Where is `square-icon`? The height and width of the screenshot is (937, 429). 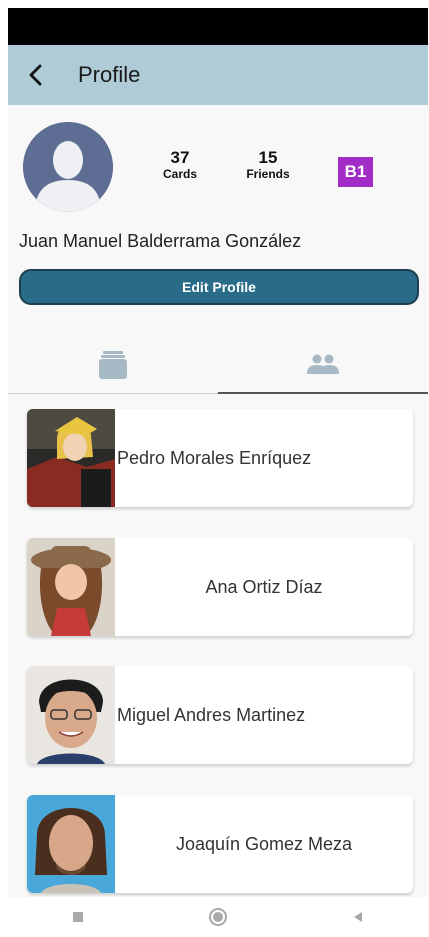 square-icon is located at coordinates (78, 917).